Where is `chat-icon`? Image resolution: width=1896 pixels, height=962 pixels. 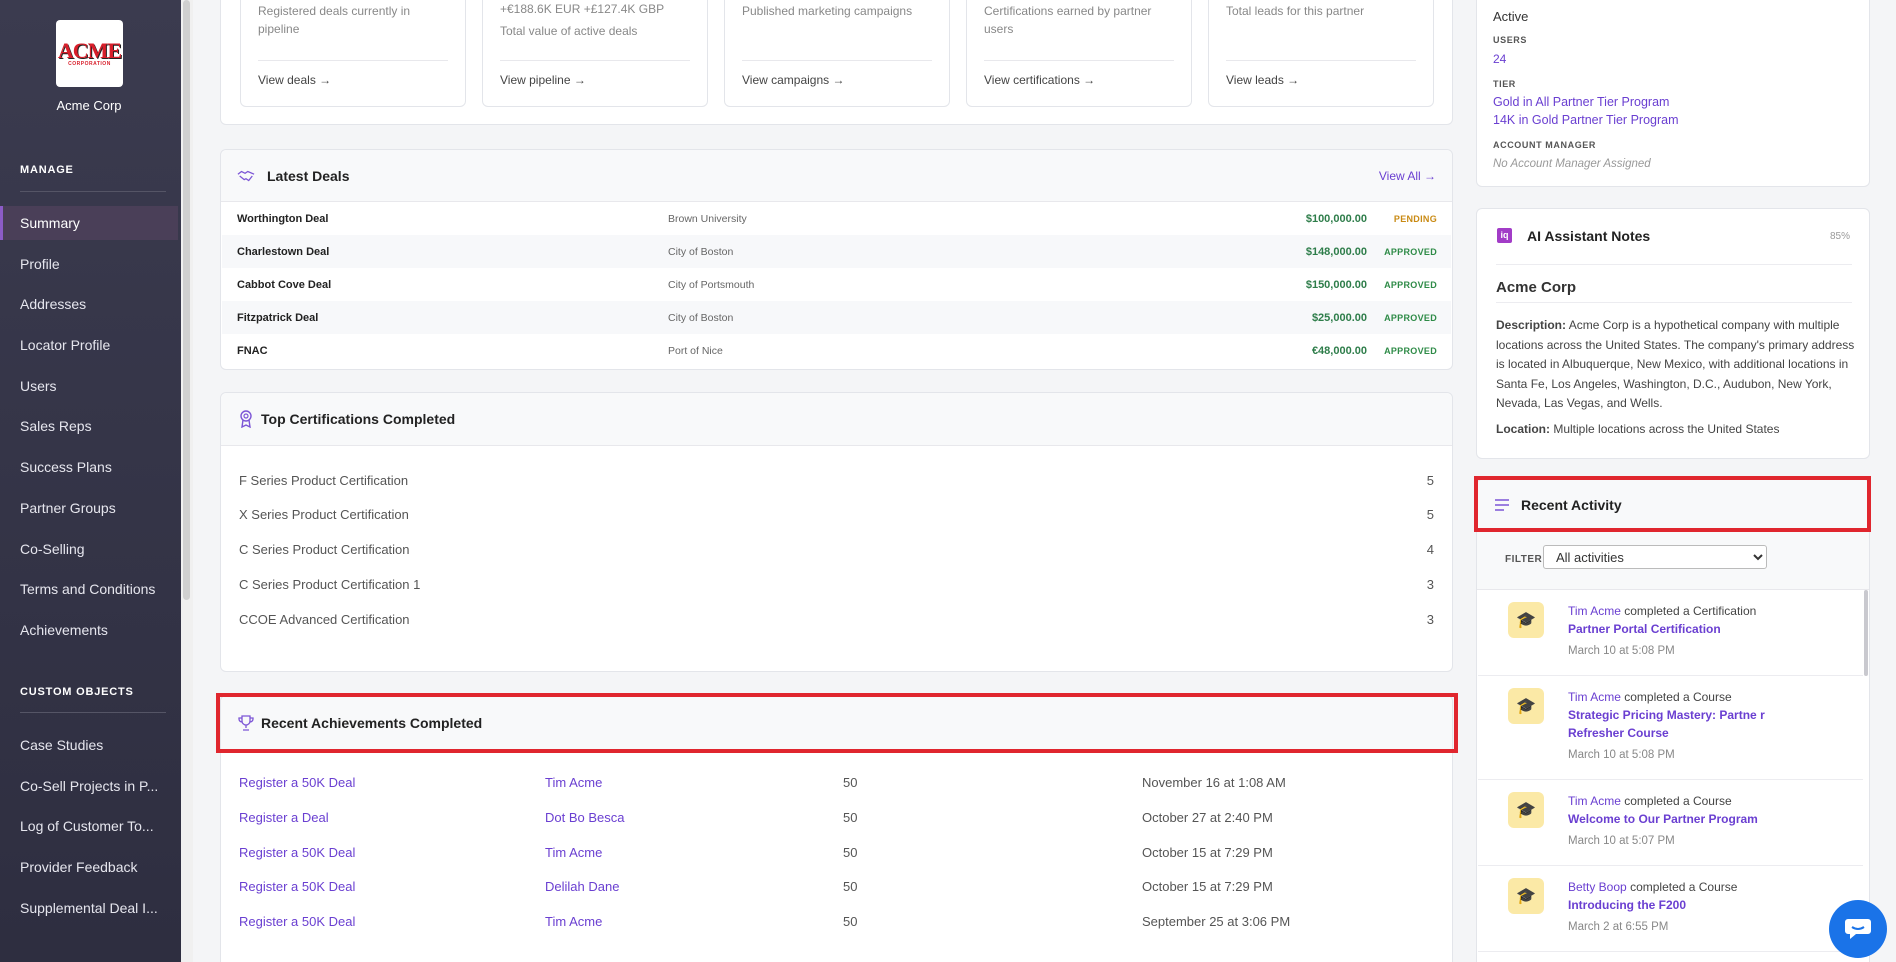 chat-icon is located at coordinates (1858, 929).